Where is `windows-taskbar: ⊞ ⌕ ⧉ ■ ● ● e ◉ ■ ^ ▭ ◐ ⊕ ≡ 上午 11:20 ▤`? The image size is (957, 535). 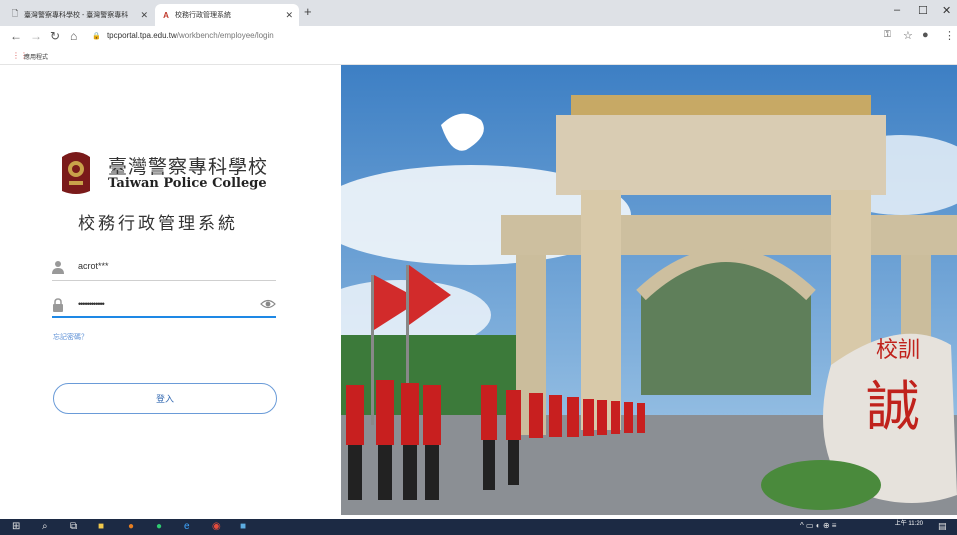 windows-taskbar: ⊞ ⌕ ⧉ ■ ● ● e ◉ ■ ^ ▭ ◐ ⊕ ≡ 上午 11:20 ▤ is located at coordinates (478, 527).